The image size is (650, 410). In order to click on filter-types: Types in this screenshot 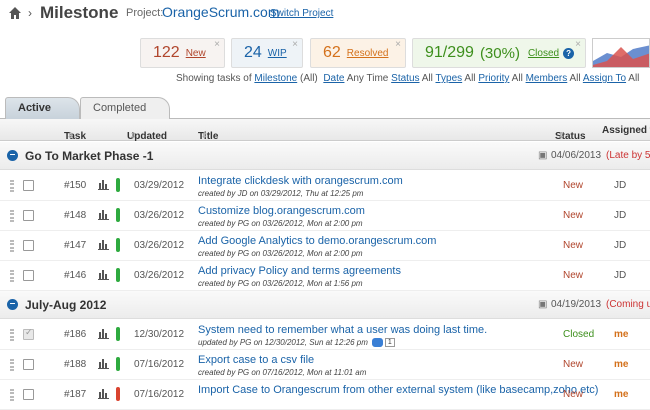, I will do `click(448, 78)`.